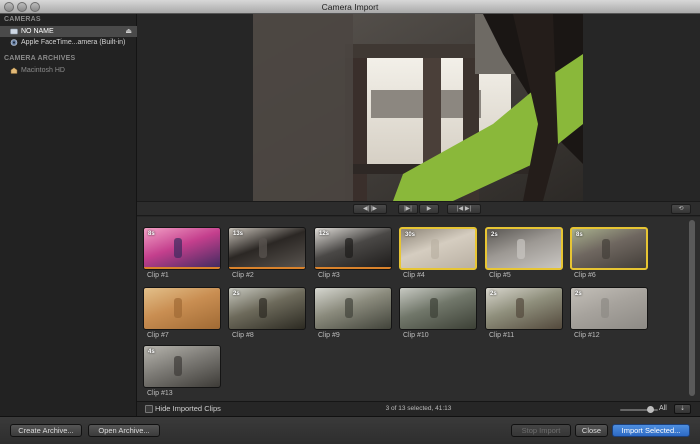 This screenshot has width=700, height=444. I want to click on clip-item: Clip #9, so click(353, 313).